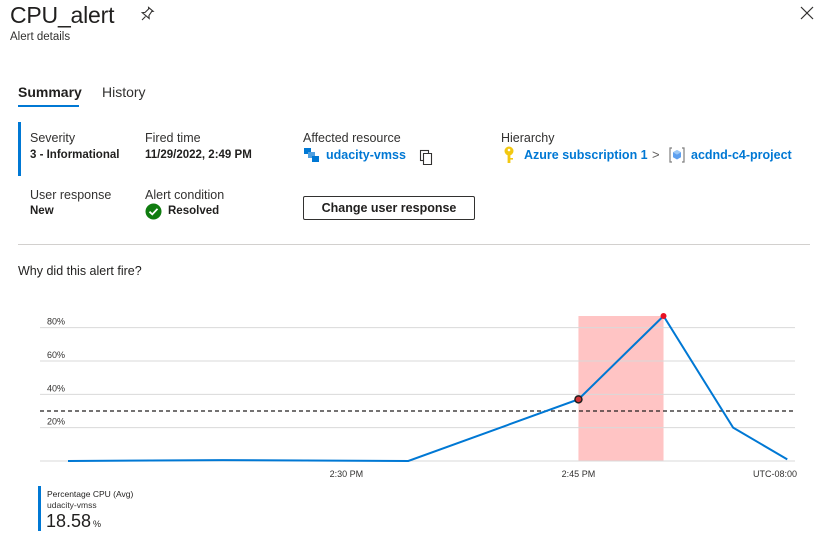 This screenshot has width=814, height=558. Describe the element at coordinates (56, 322) in the screenshot. I see `y-tick-label: 80%` at that location.